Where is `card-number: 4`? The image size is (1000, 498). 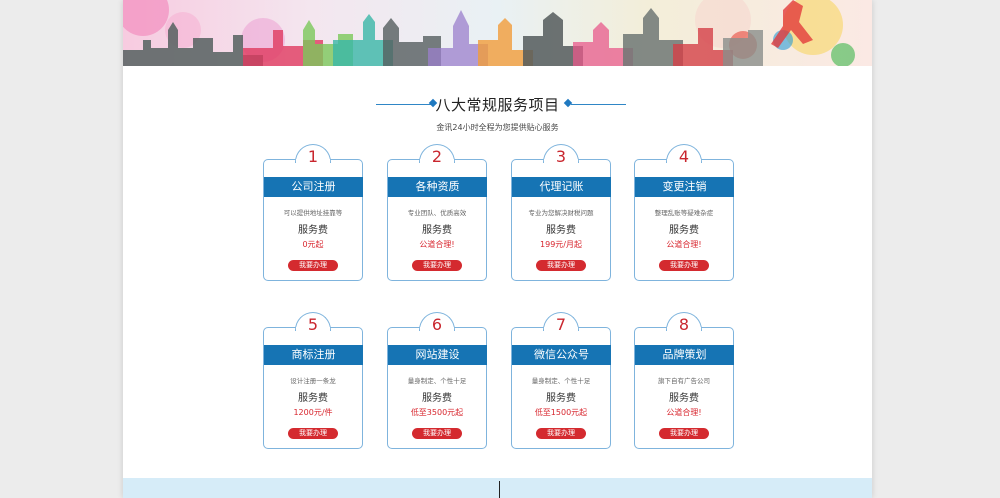 card-number: 4 is located at coordinates (684, 156).